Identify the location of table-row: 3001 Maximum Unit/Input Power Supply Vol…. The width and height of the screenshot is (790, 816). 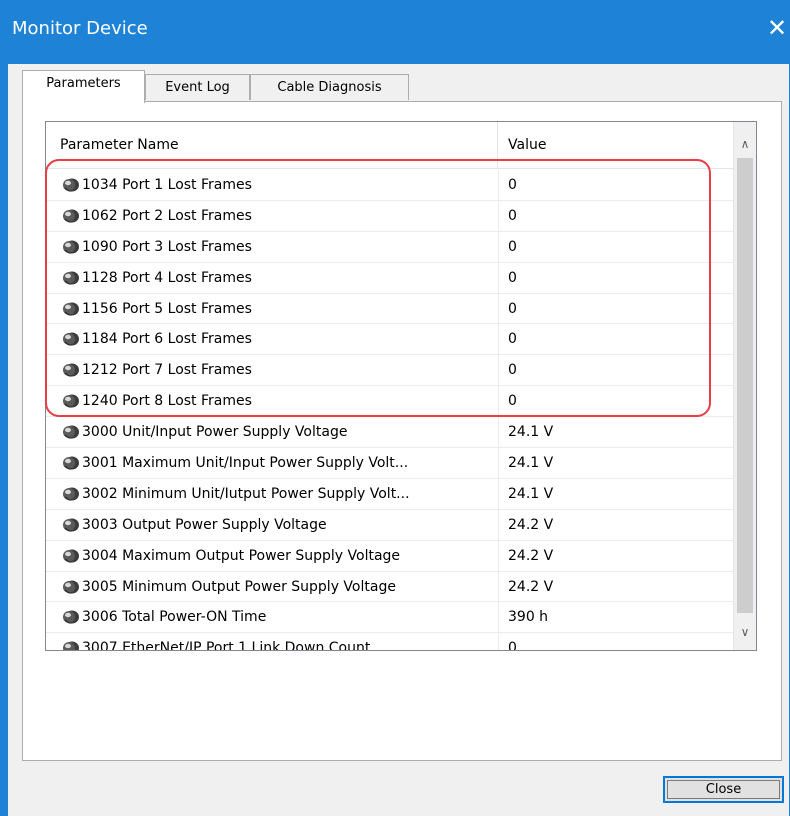
(390, 463).